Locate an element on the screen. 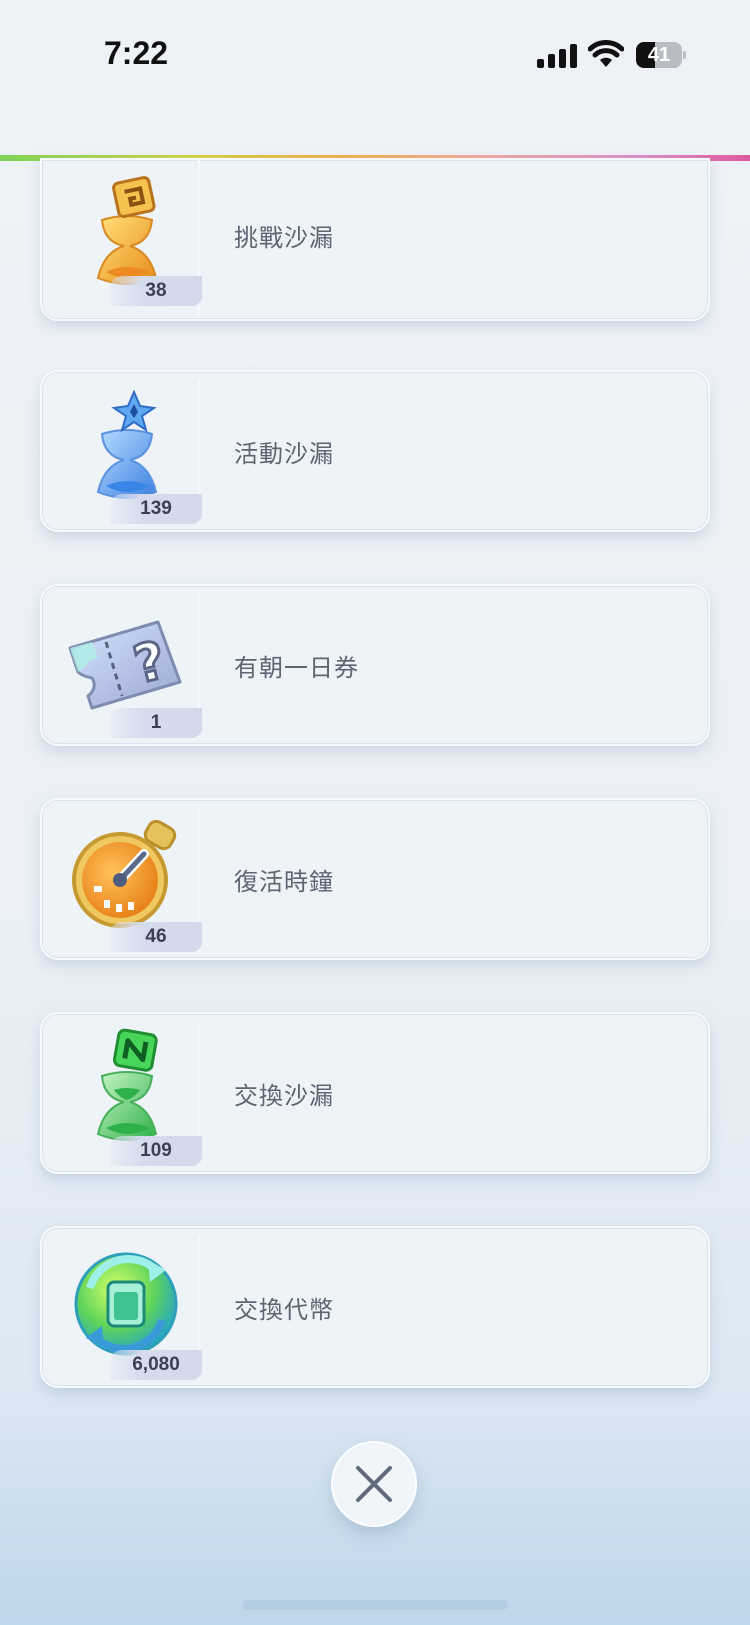 The image size is (750, 1625). cellular-signal-icon is located at coordinates (557, 56).